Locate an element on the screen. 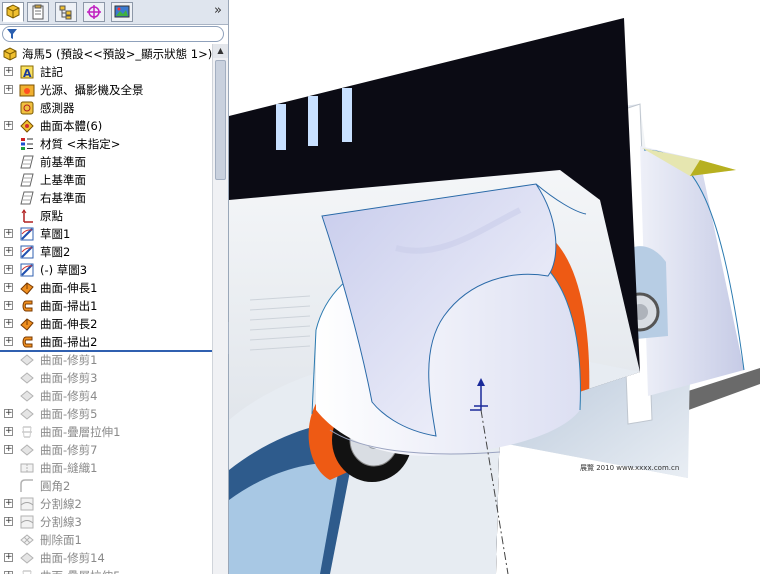 The width and height of the screenshot is (760, 574). tree-item-label: 草圖1 is located at coordinates (55, 234).